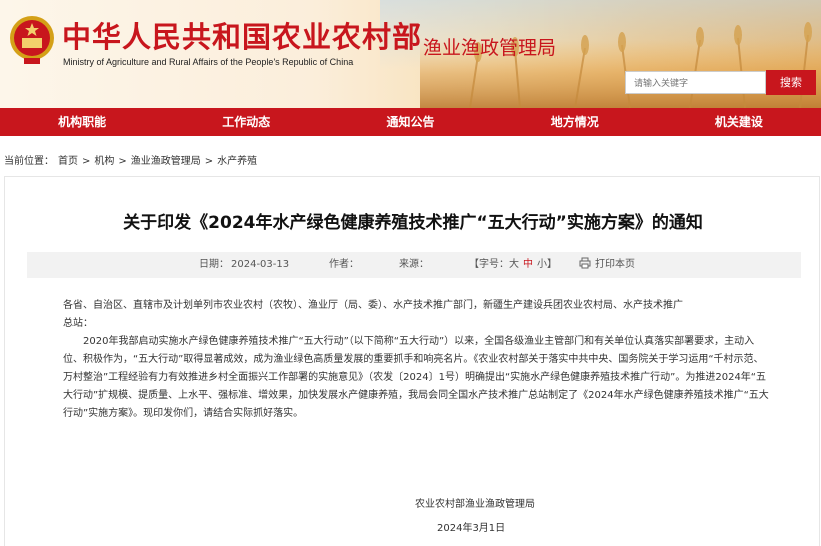 The width and height of the screenshot is (821, 546). Describe the element at coordinates (344, 264) in the screenshot. I see `author-label: 作者：` at that location.